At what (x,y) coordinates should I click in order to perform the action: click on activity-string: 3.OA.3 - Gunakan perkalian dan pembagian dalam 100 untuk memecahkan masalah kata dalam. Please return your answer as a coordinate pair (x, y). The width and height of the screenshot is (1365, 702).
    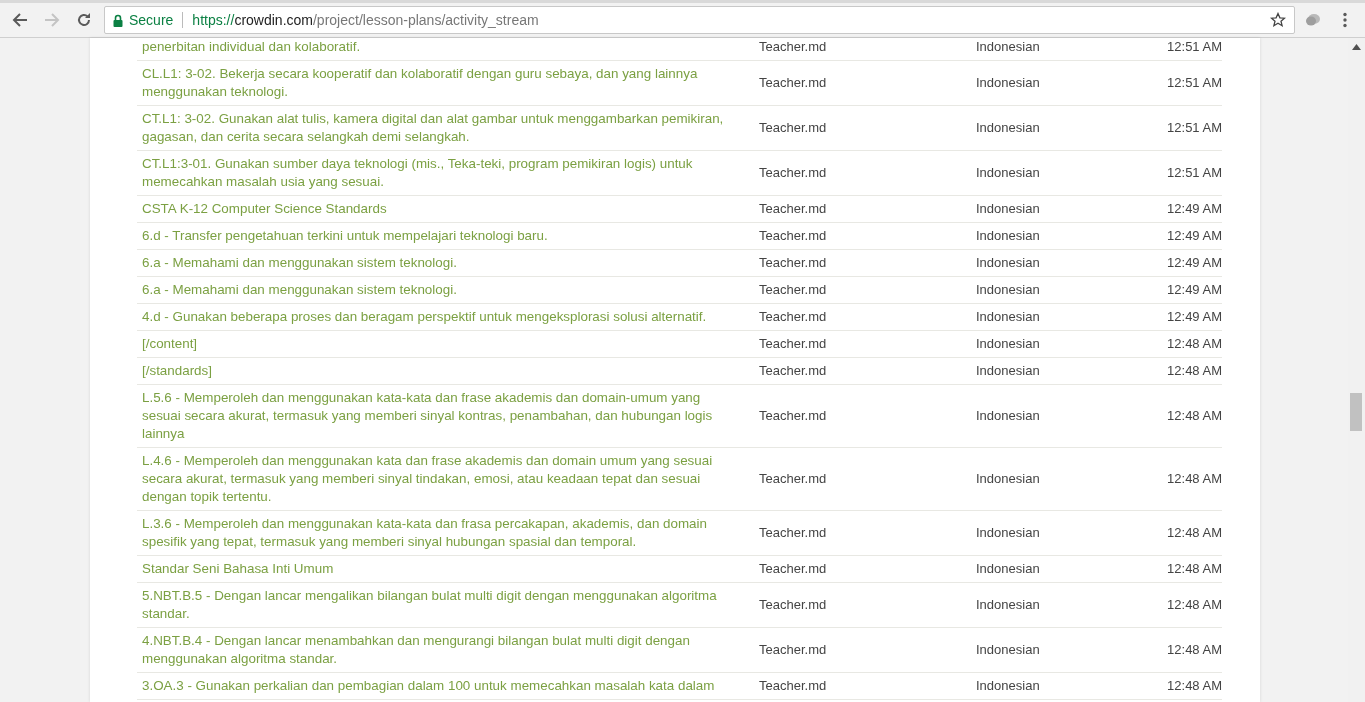
    Looking at the image, I should click on (445, 686).